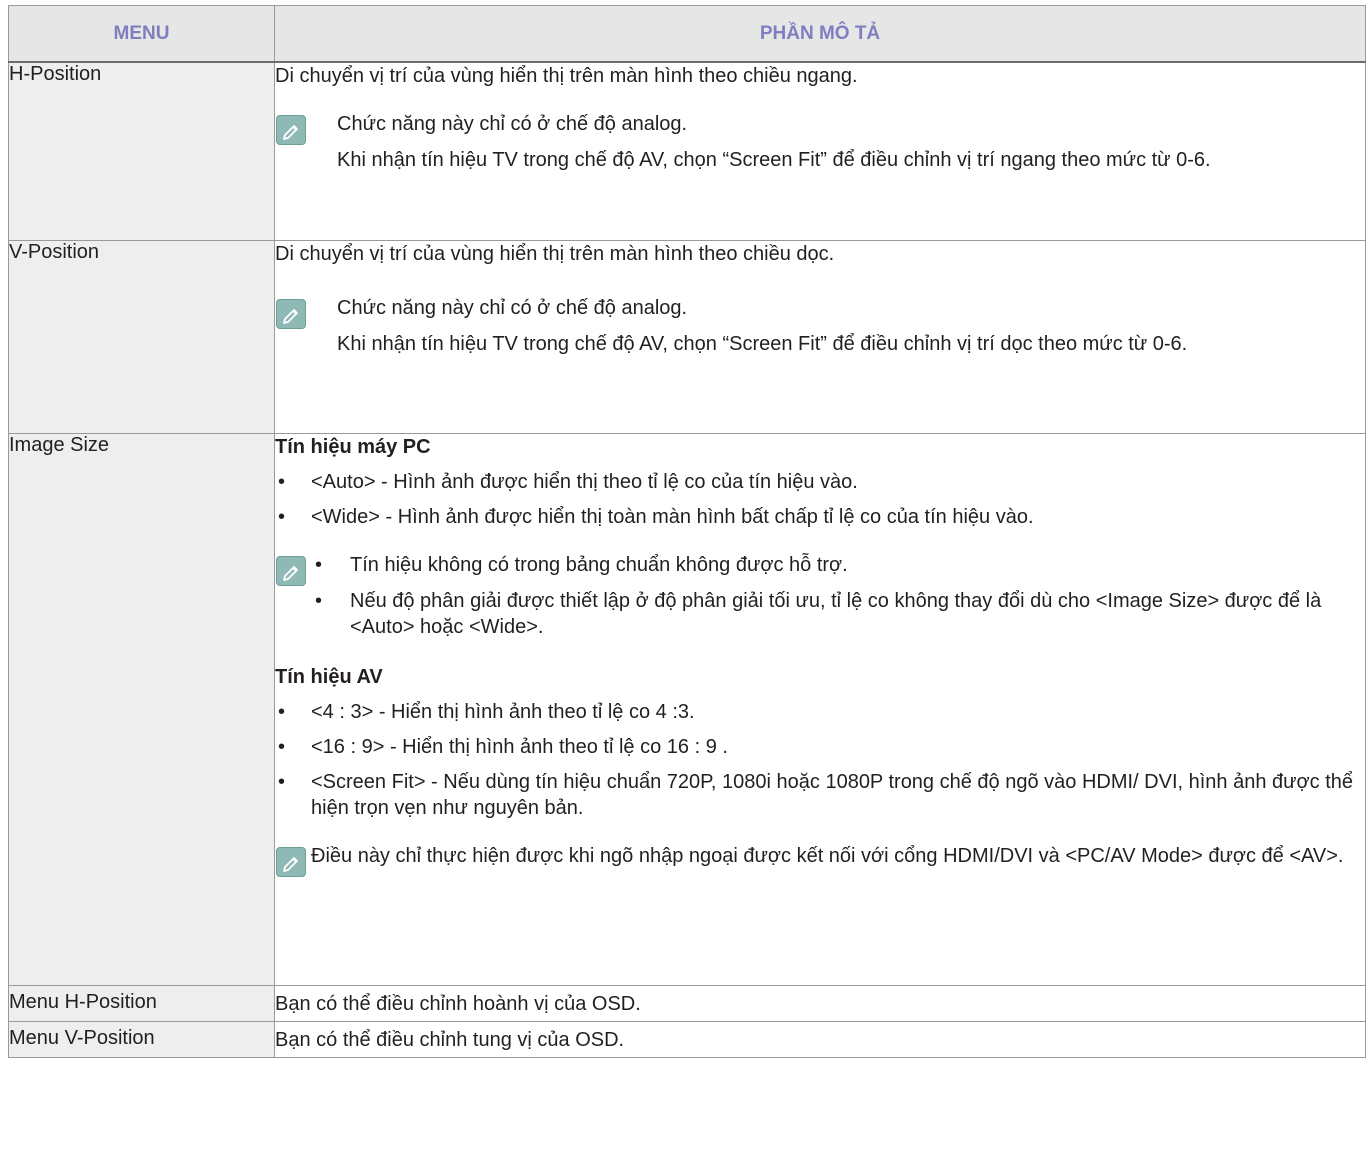 This screenshot has width=1372, height=1153. What do you see at coordinates (141, 1039) in the screenshot?
I see `menu-name-menu-v-position: Menu V-Position` at bounding box center [141, 1039].